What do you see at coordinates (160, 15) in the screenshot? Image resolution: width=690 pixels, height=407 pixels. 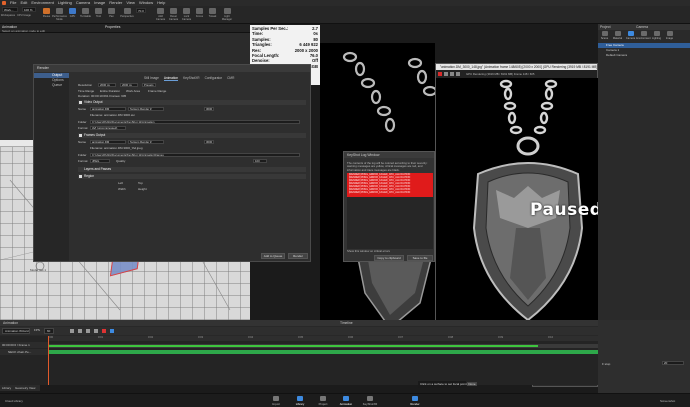 I see `add-camera-button: Add Camera` at bounding box center [160, 15].